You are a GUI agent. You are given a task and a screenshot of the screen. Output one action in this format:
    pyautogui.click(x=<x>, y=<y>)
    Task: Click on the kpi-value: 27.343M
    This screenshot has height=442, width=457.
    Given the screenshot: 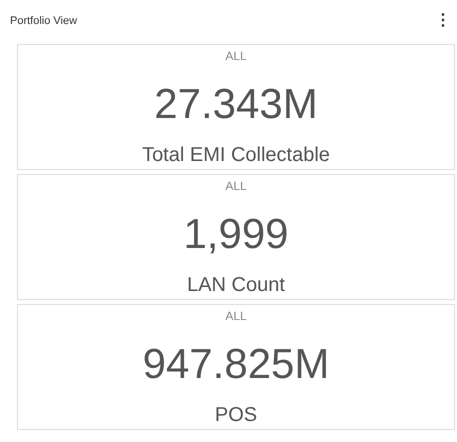 What is the action you would take?
    pyautogui.click(x=236, y=104)
    